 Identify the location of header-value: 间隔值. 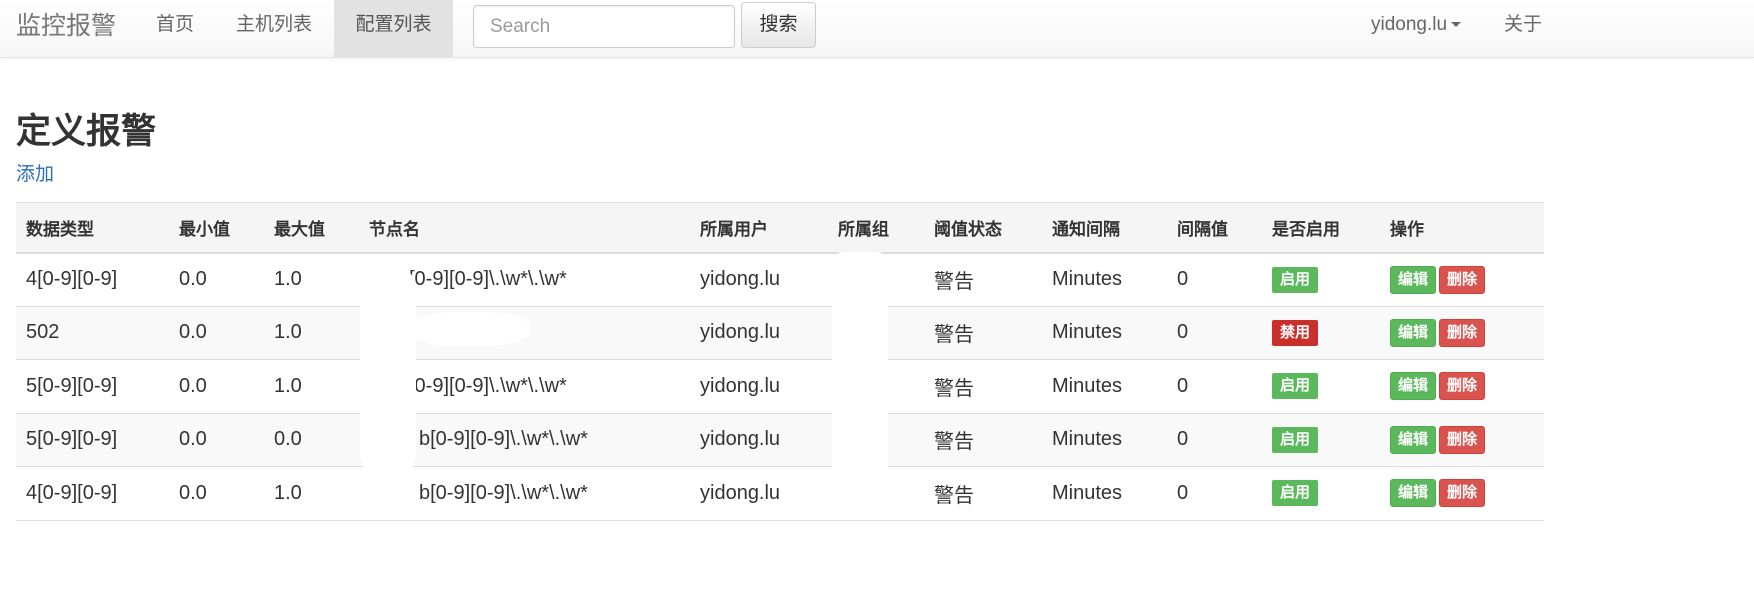
(1214, 228).